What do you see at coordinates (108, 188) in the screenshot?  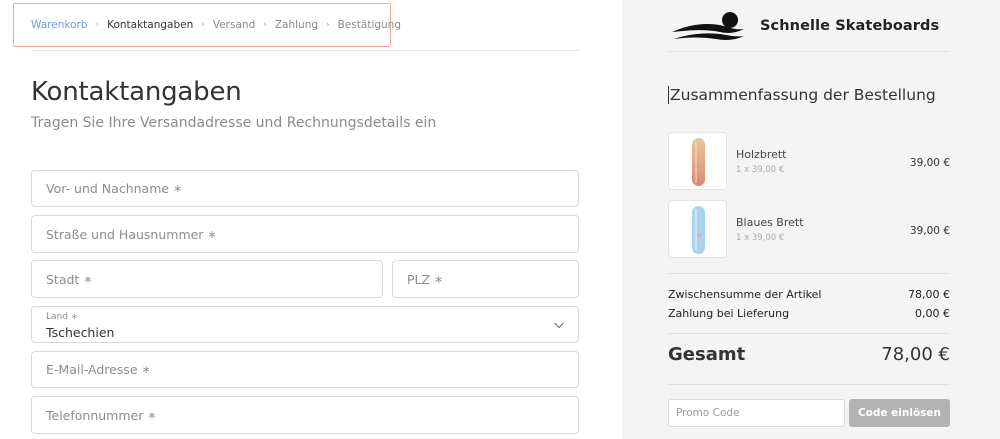 I see `name-placeholder: Vor- und Nachname` at bounding box center [108, 188].